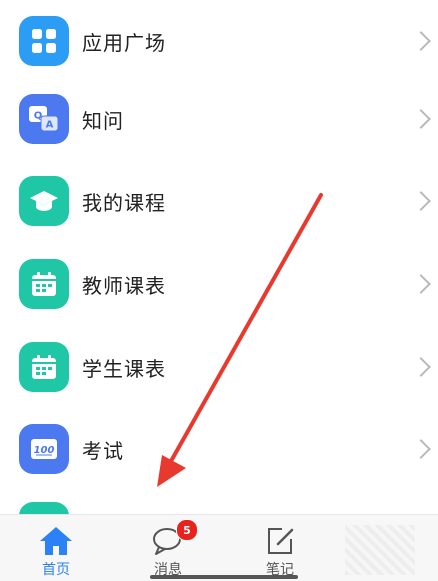  What do you see at coordinates (124, 285) in the screenshot?
I see `menu-item-label: 教师课表` at bounding box center [124, 285].